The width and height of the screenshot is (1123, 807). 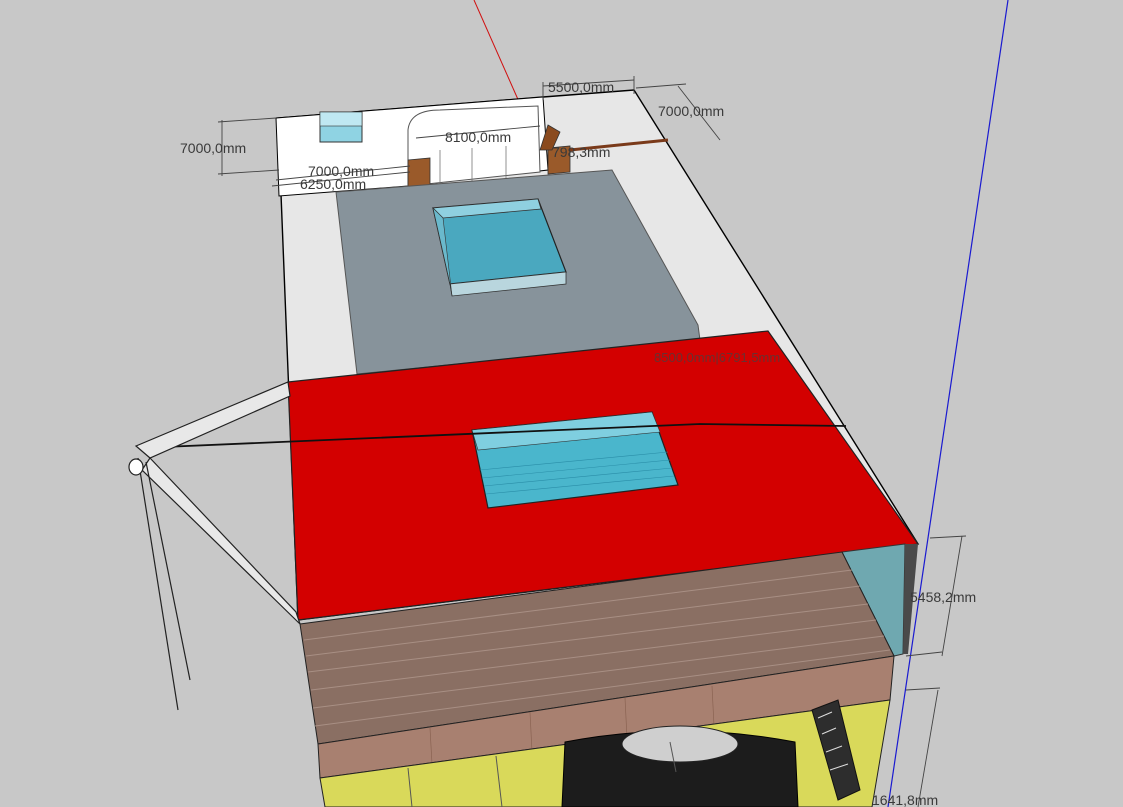 What do you see at coordinates (905, 799) in the screenshot?
I see `dim-bottom-height: 1641,8mm` at bounding box center [905, 799].